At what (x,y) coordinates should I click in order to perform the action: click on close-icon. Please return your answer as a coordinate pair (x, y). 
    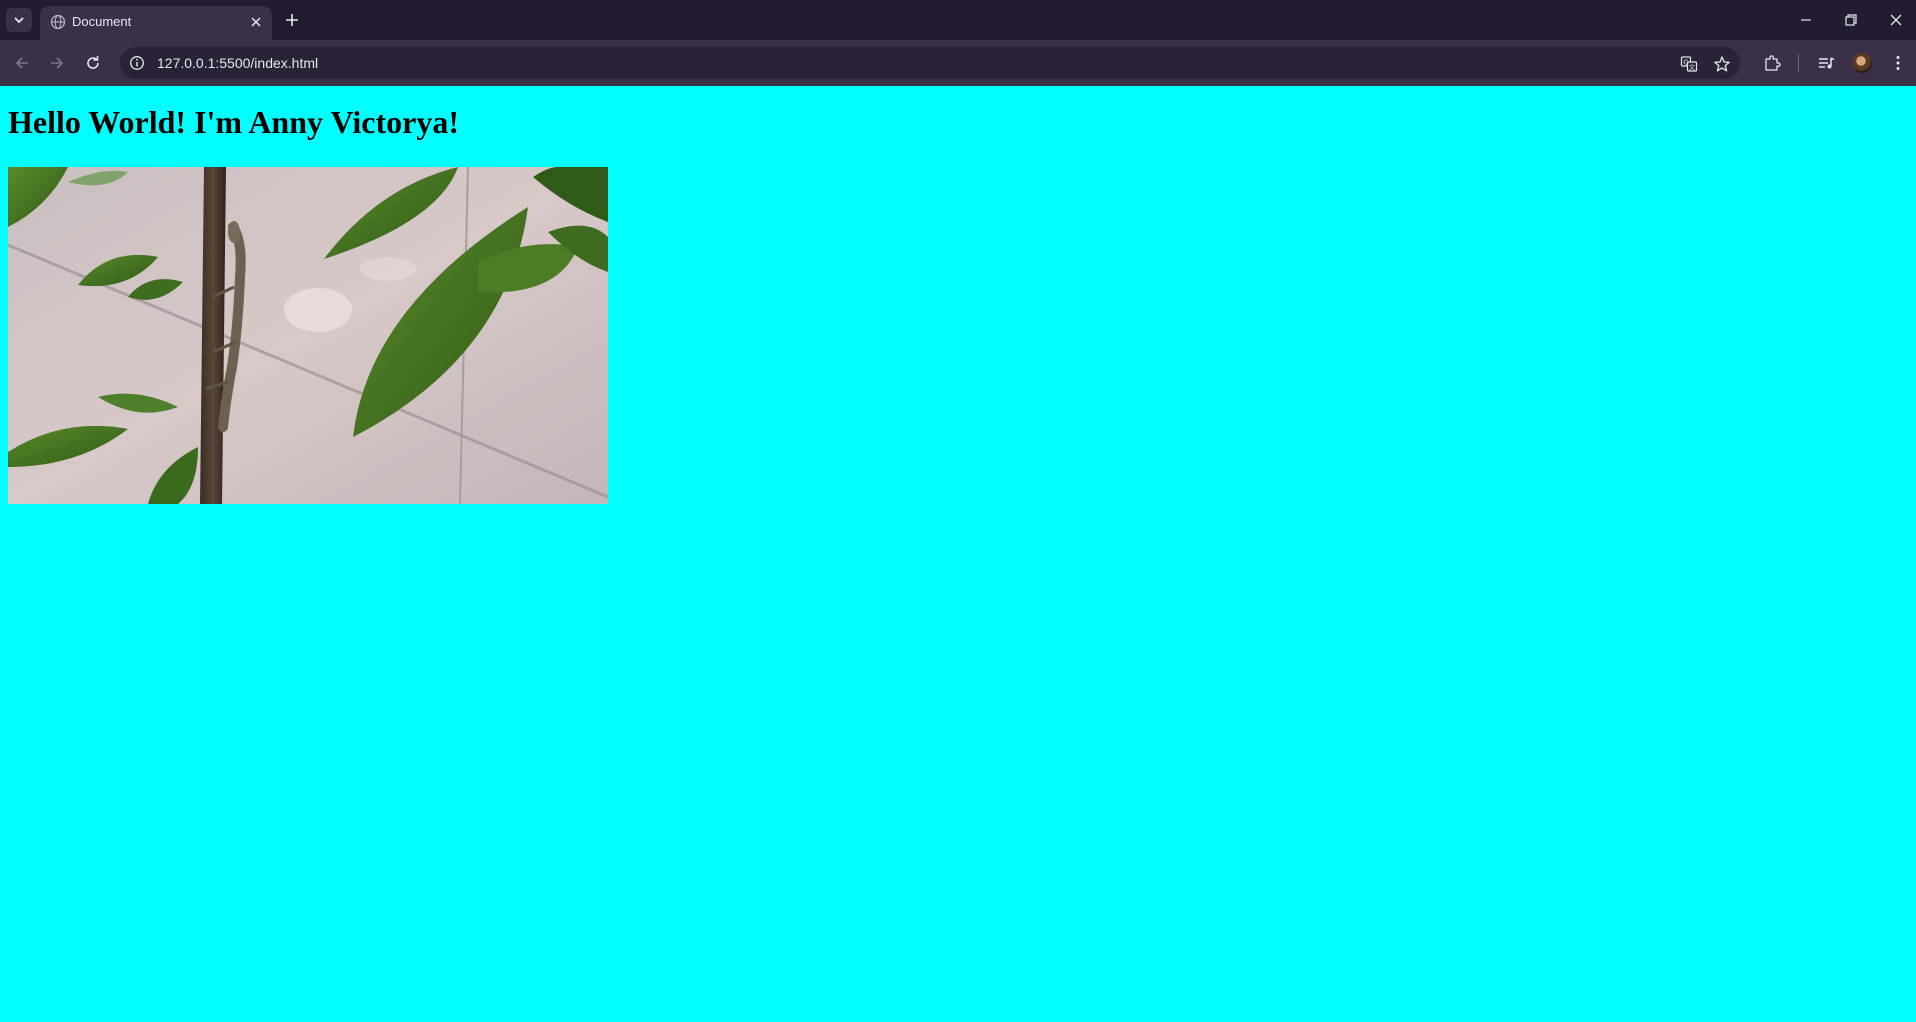
    Looking at the image, I should click on (256, 22).